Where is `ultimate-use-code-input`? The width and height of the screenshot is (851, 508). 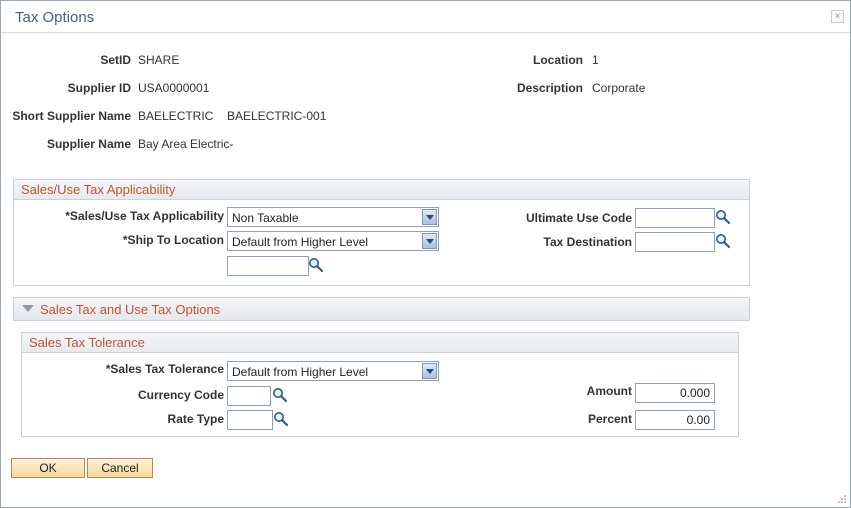 ultimate-use-code-input is located at coordinates (675, 218).